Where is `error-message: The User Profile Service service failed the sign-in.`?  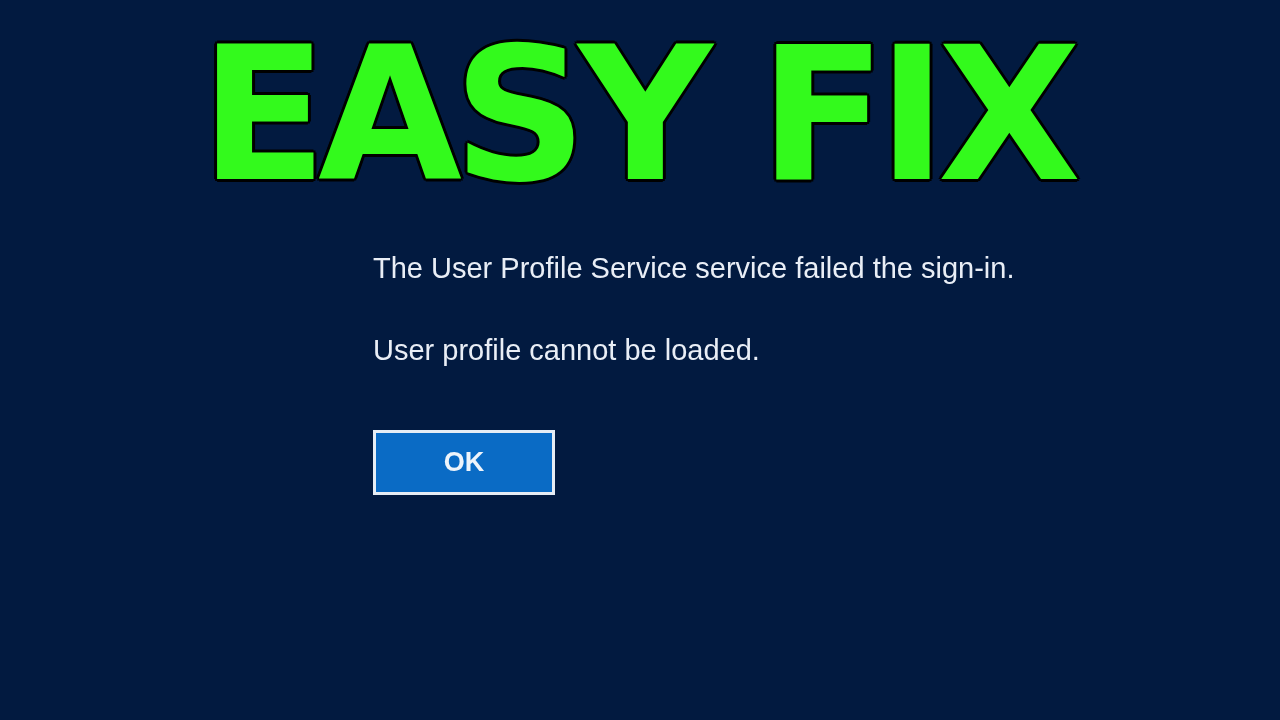
error-message: The User Profile Service service failed the sign-in. is located at coordinates (694, 268).